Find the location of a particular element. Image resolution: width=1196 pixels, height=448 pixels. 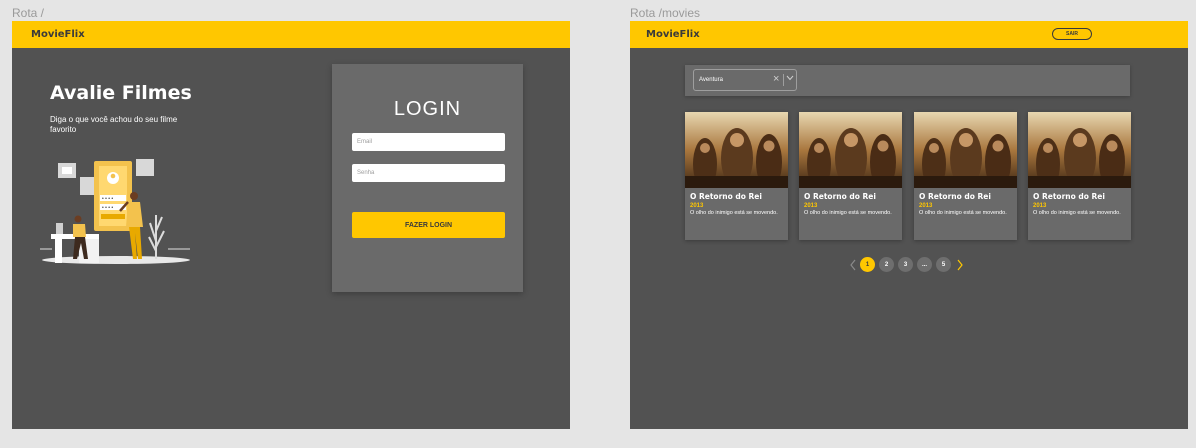

genre-select: Aventura × is located at coordinates (745, 80).